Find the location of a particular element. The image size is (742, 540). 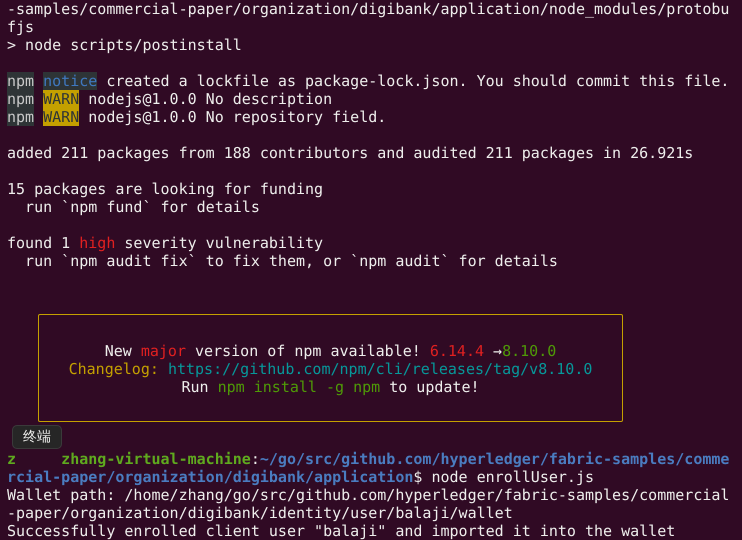

terminal-line: Wallet path: /home/zhang/go/src/github.com/hyperledger/fabric-samples/commercial is located at coordinates (368, 495).